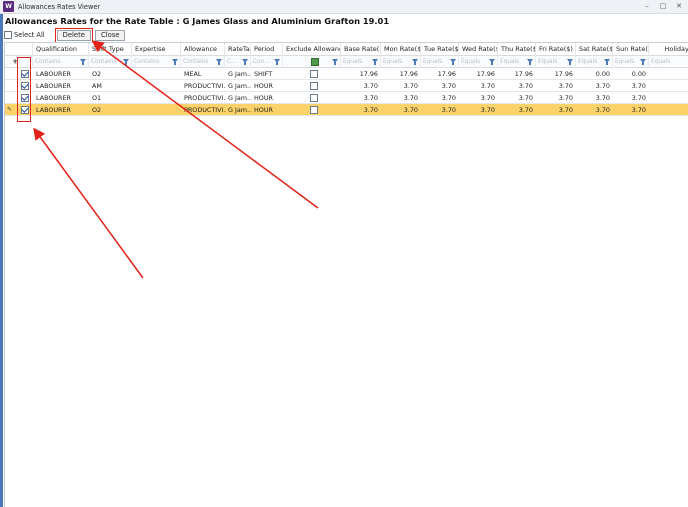 This screenshot has height=507, width=688. What do you see at coordinates (668, 62) in the screenshot?
I see `filter-holiday: Equals` at bounding box center [668, 62].